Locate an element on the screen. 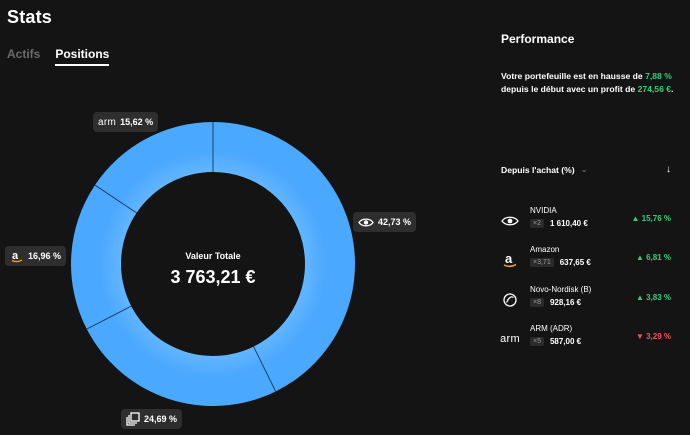 The height and width of the screenshot is (435, 690). position-quantity: ×3,71 is located at coordinates (542, 262).